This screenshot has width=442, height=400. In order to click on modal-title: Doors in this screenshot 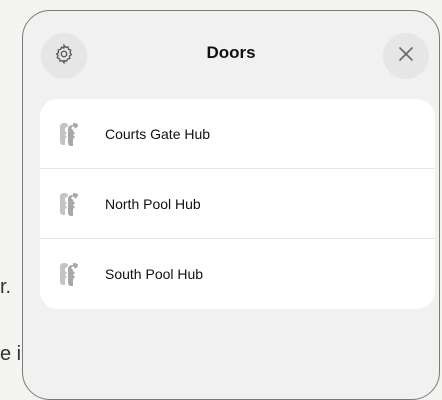, I will do `click(231, 52)`.